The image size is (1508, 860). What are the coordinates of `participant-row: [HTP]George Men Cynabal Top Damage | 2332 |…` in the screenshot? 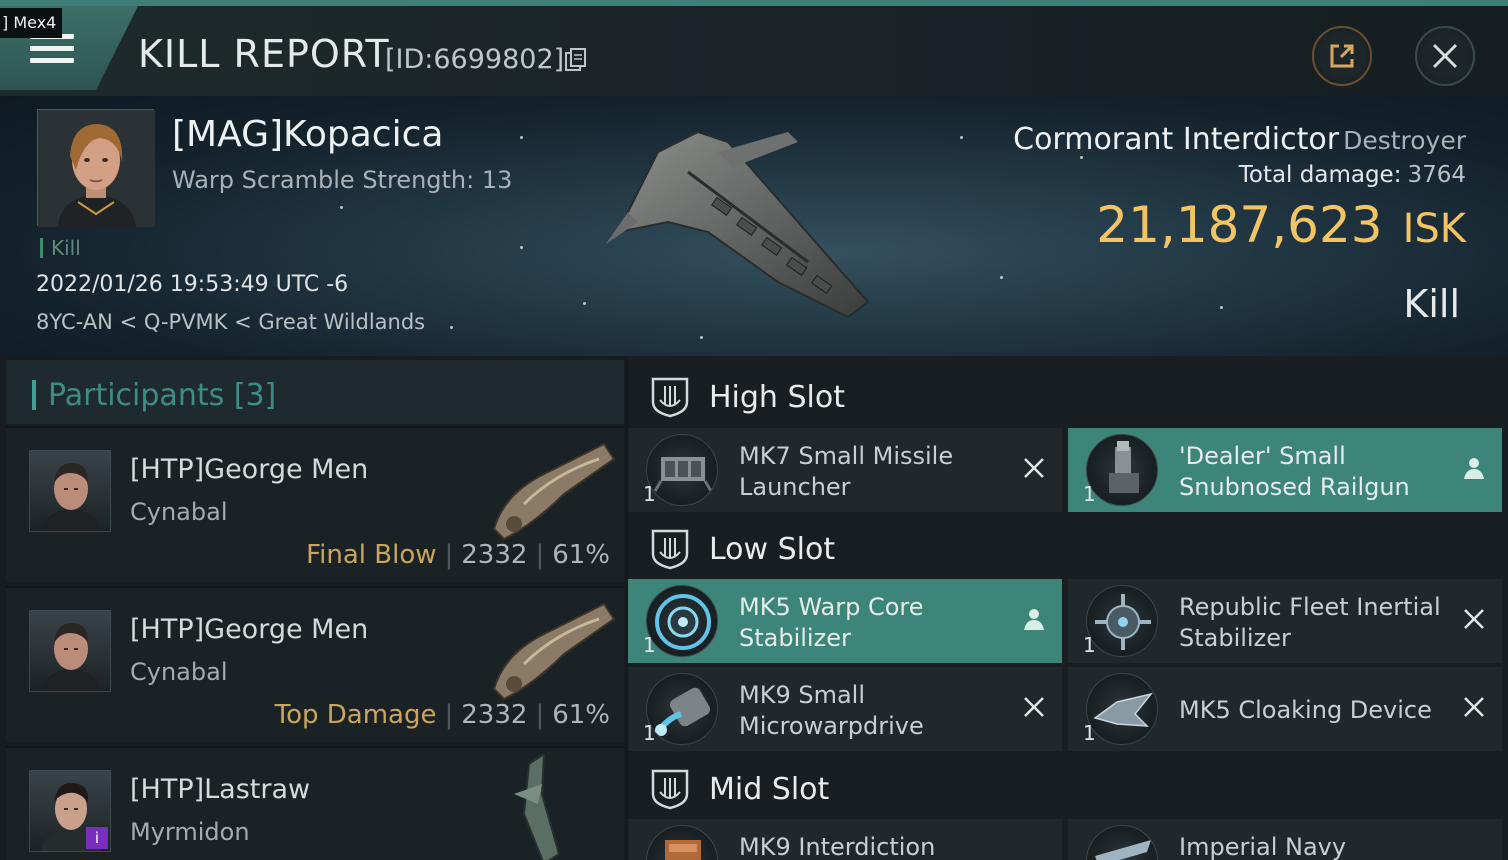 It's located at (315, 664).